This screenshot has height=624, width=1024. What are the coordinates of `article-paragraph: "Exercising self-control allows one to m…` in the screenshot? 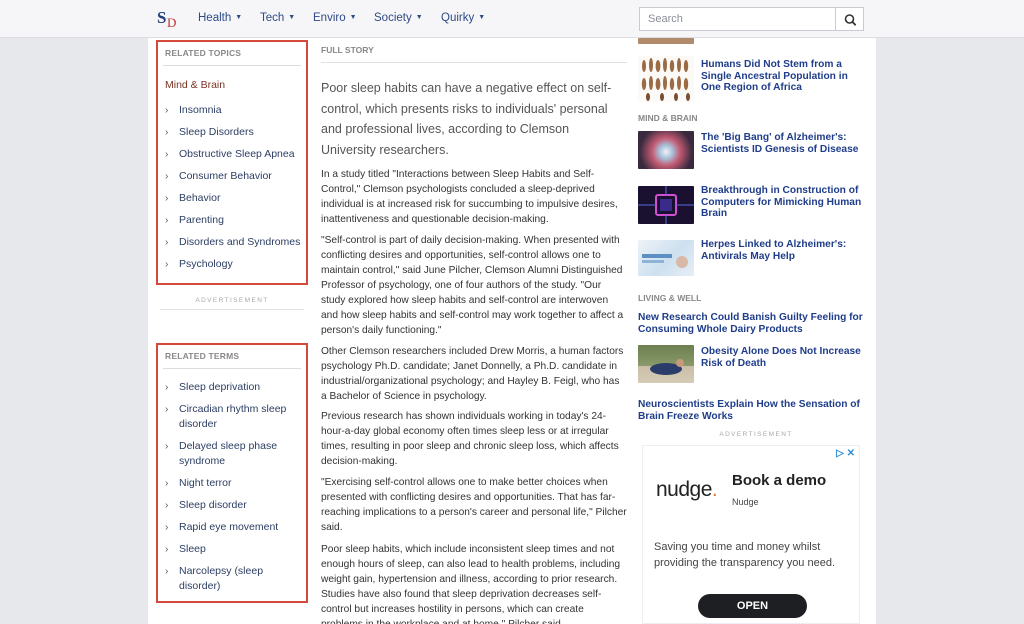 It's located at (474, 505).